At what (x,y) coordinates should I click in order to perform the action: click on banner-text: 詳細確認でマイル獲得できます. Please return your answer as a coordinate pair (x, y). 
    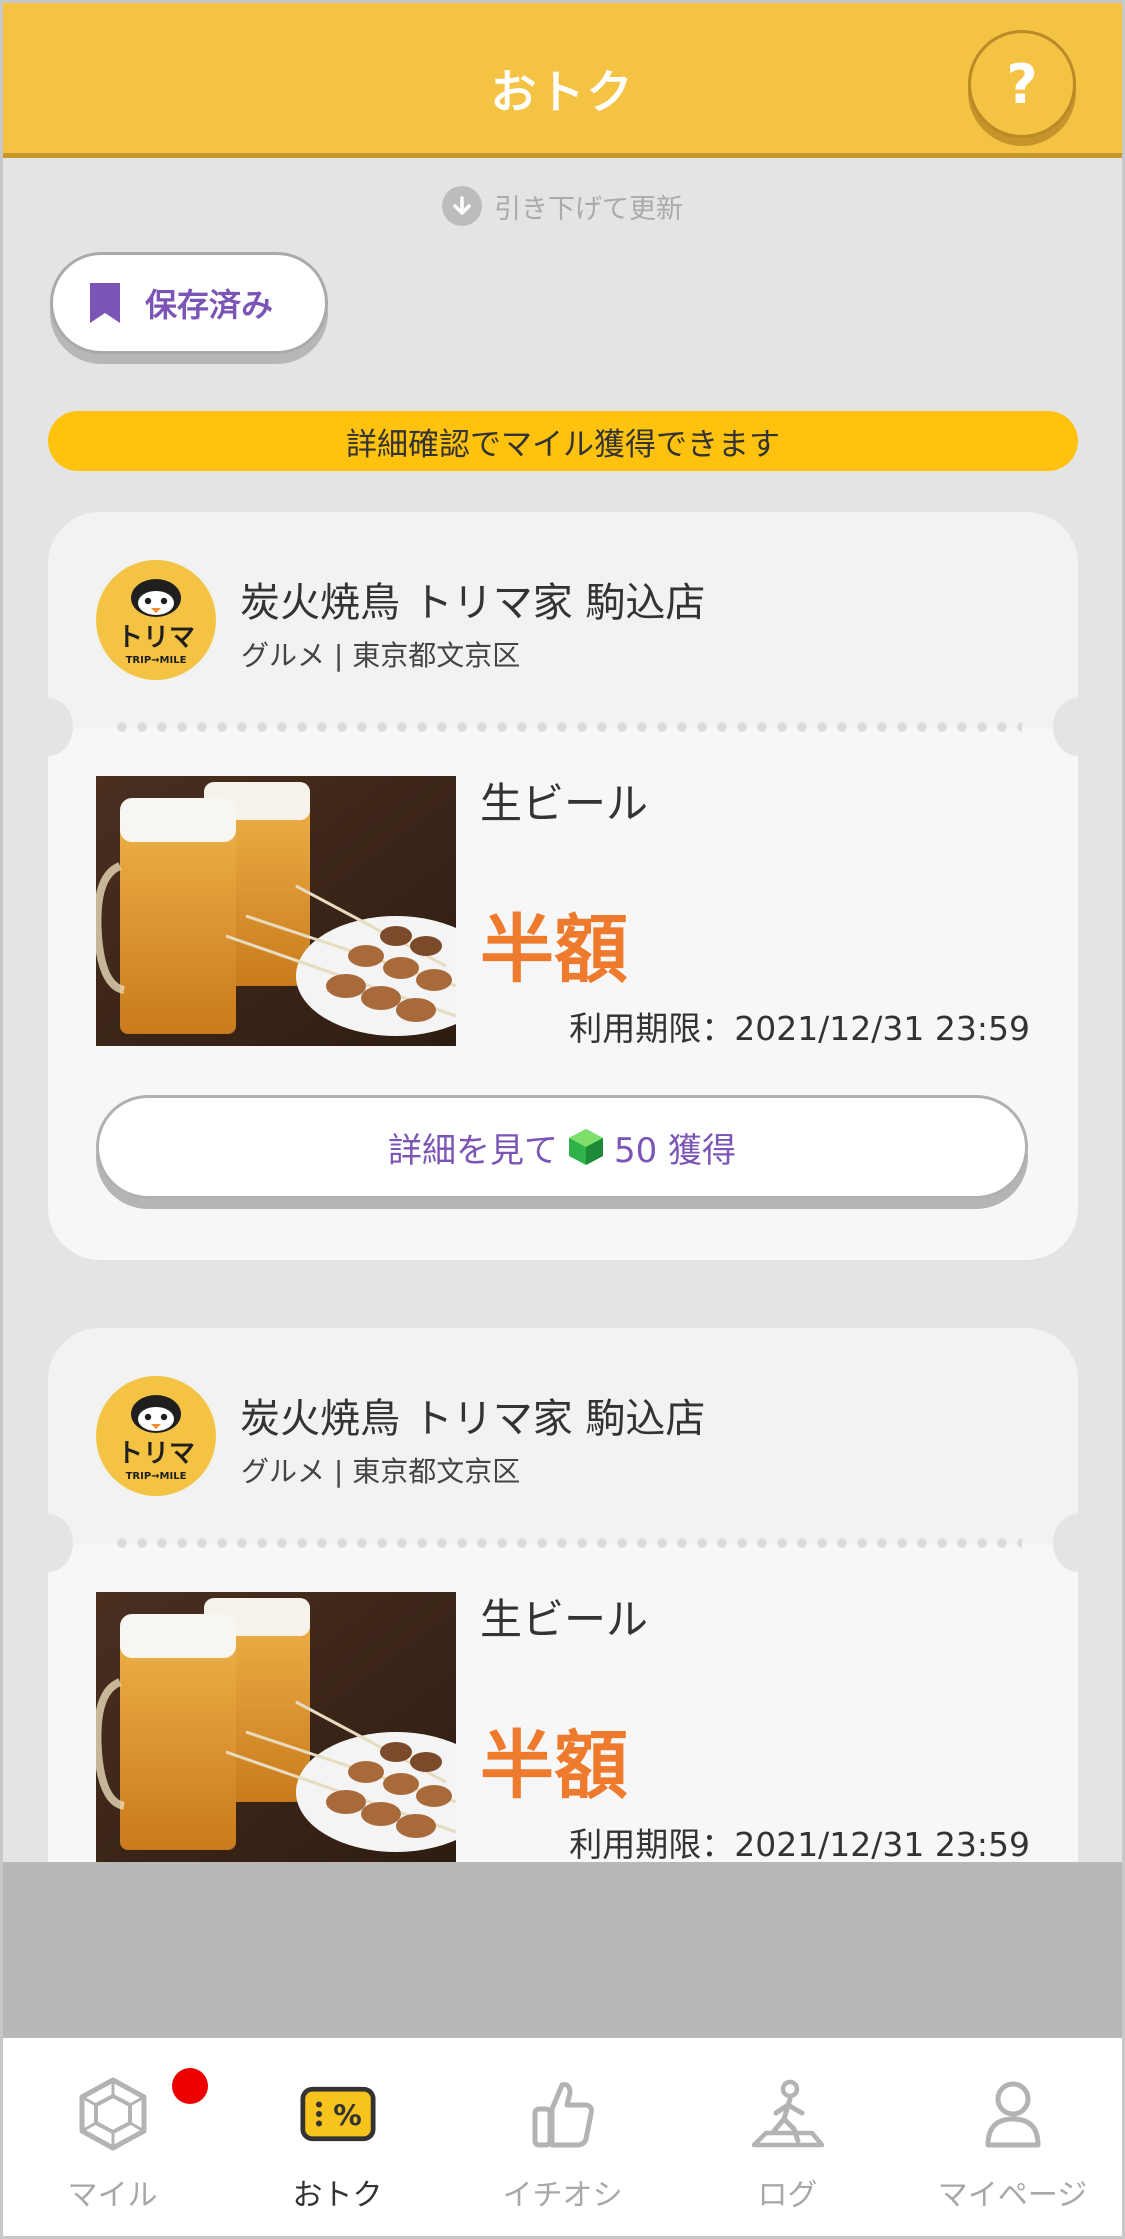
    Looking at the image, I should click on (563, 444).